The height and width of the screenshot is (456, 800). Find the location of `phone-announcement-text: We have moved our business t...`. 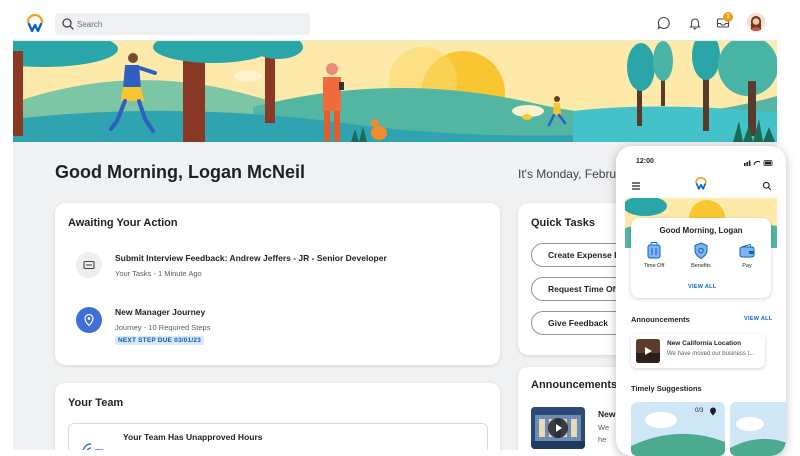

phone-announcement-text: We have moved our business t... is located at coordinates (711, 354).